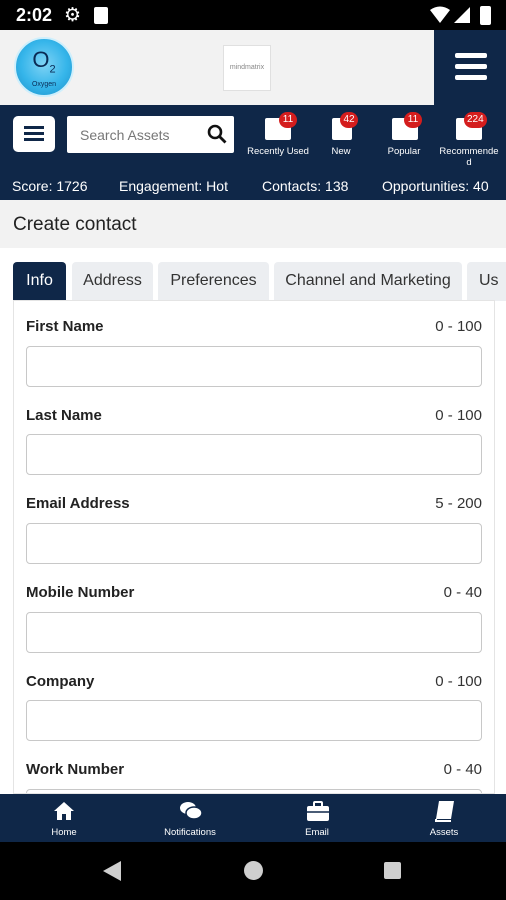 Image resolution: width=506 pixels, height=900 pixels. I want to click on contacts-stat: Contacts: 138, so click(305, 186).